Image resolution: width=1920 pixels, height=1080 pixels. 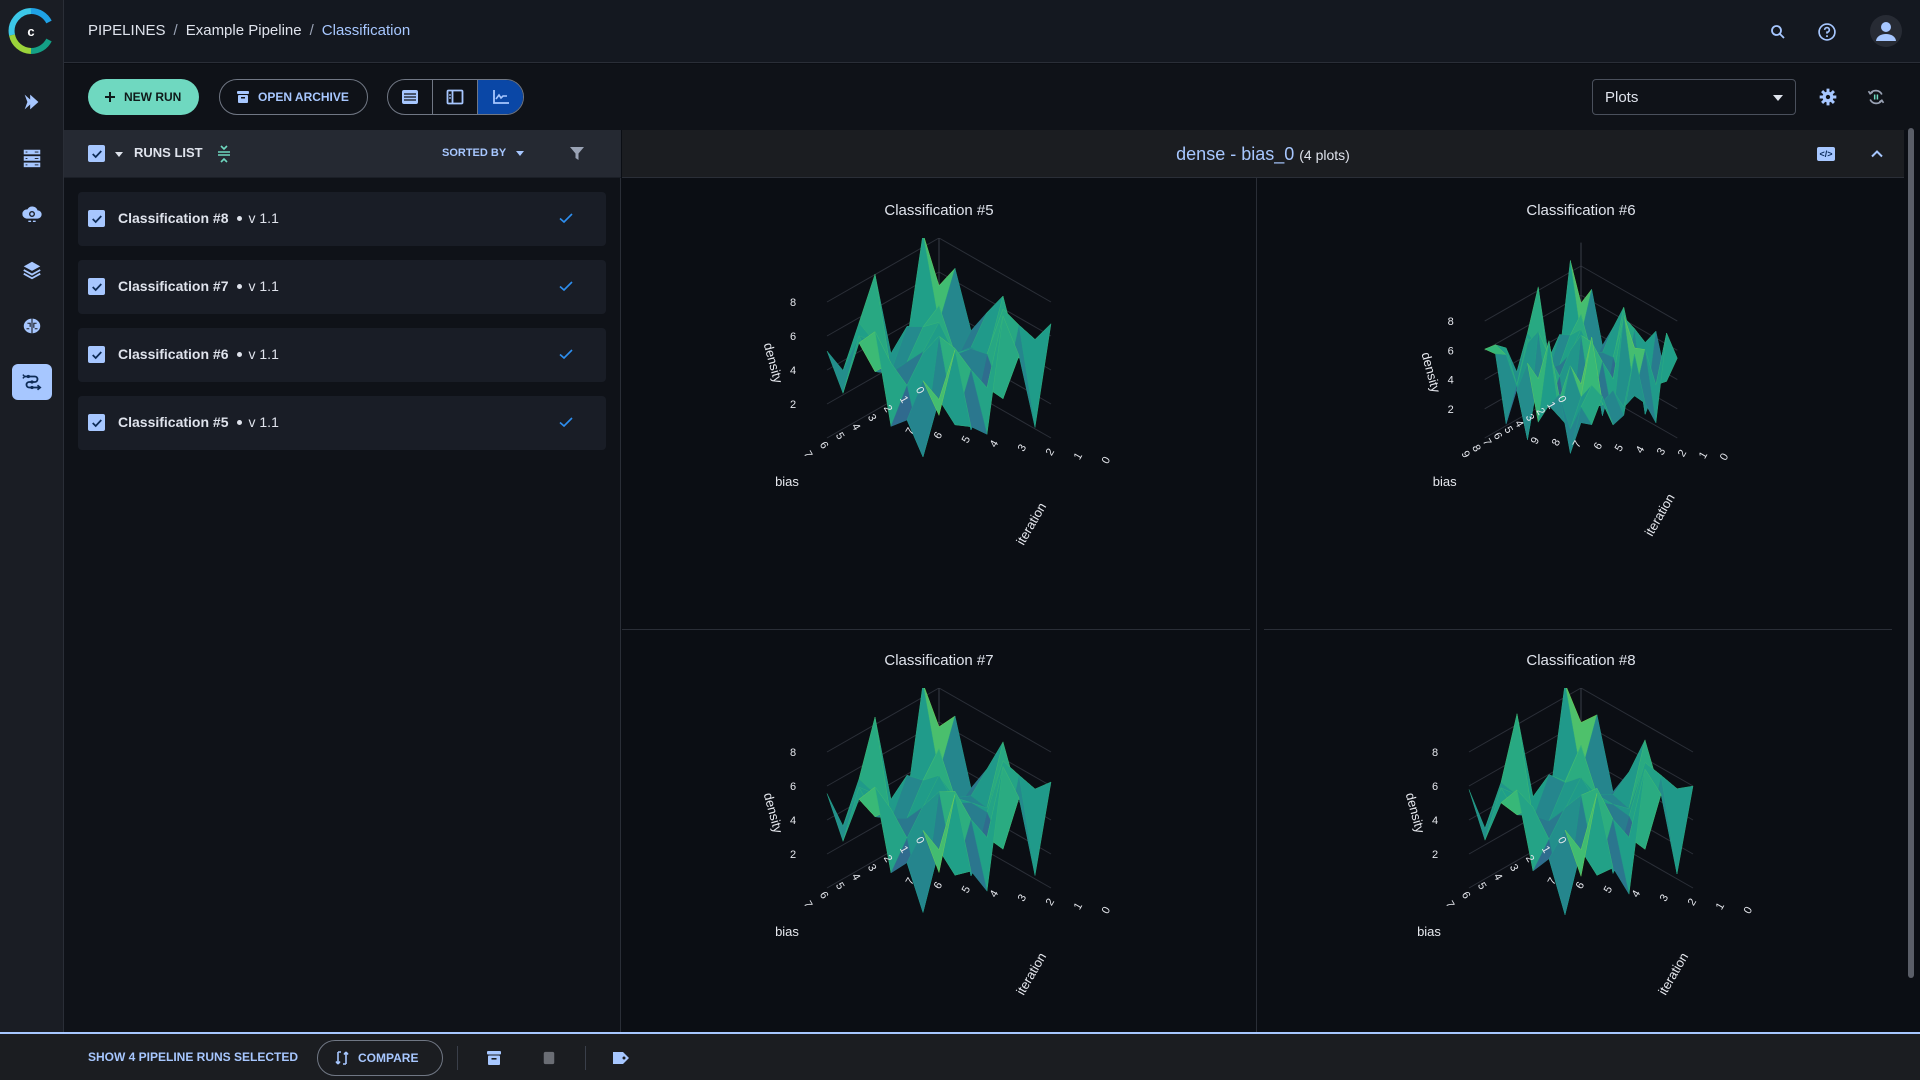 What do you see at coordinates (32, 382) in the screenshot?
I see `nav-item-pipelines` at bounding box center [32, 382].